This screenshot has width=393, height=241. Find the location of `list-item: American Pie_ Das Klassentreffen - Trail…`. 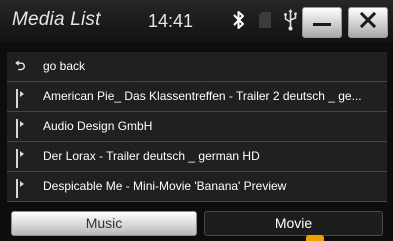

list-item: American Pie_ Das Klassentreffen - Trail… is located at coordinates (197, 97).